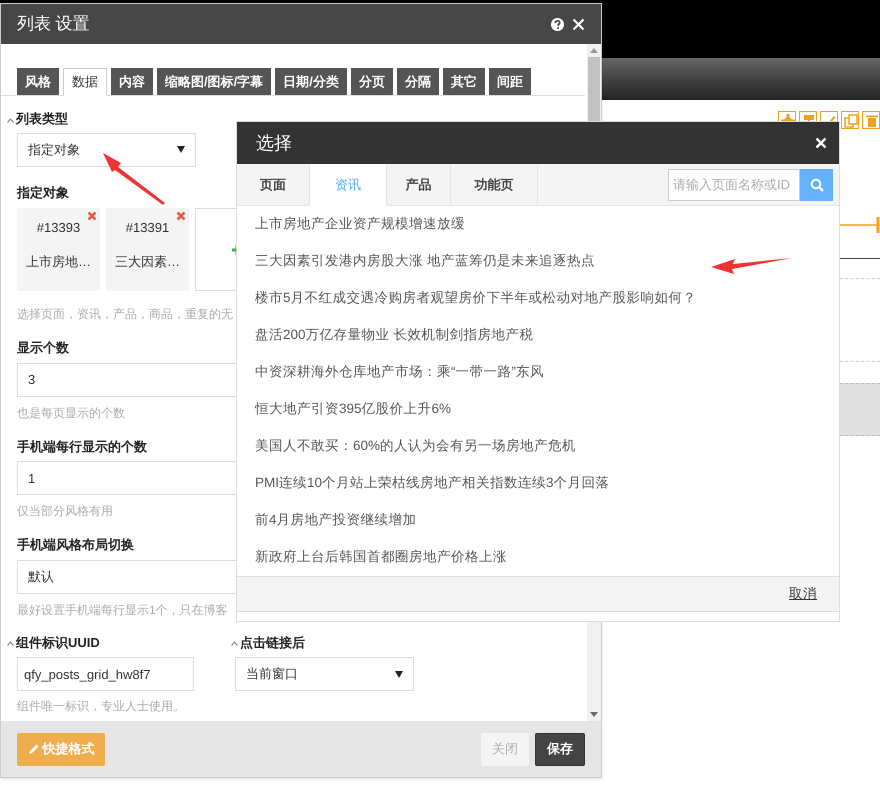  I want to click on hint-text: 也是每页显示的个数, so click(71, 413).